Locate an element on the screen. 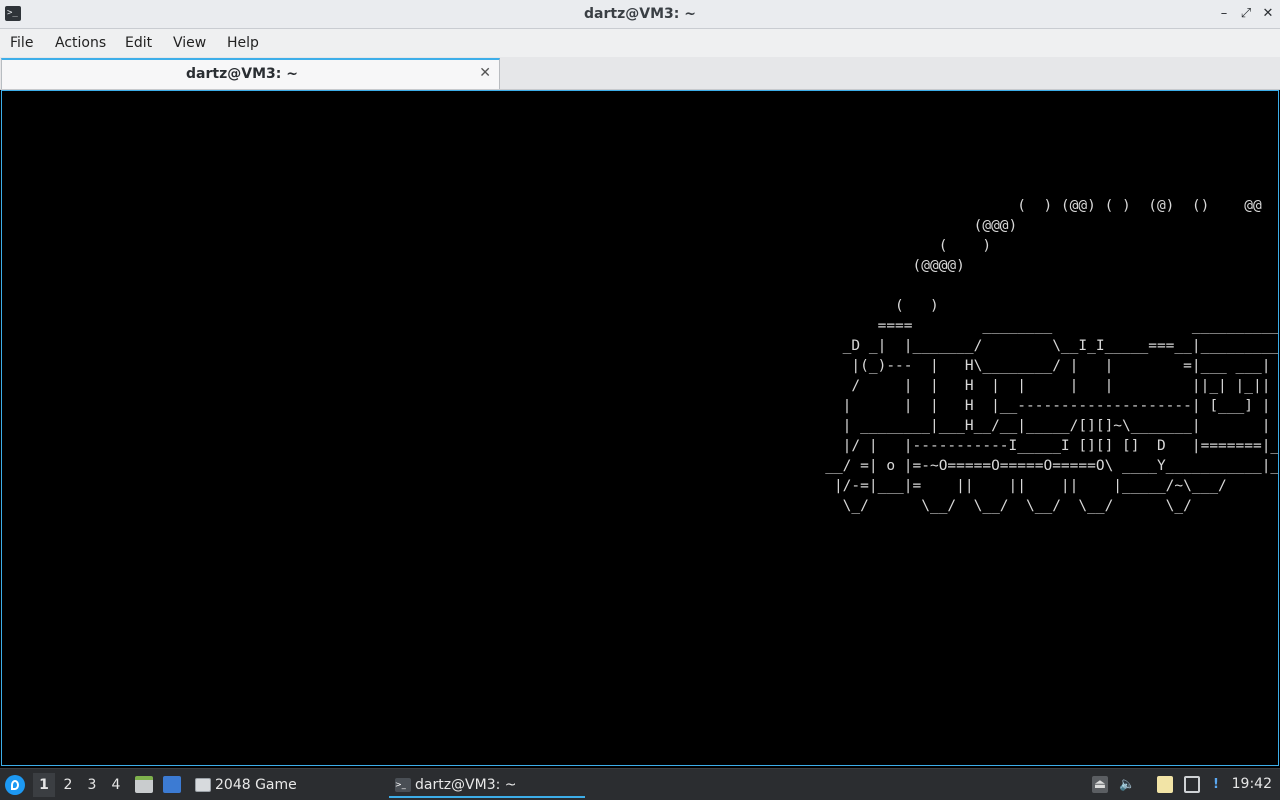 This screenshot has height=800, width=1280. application-menu-icon is located at coordinates (15, 785).